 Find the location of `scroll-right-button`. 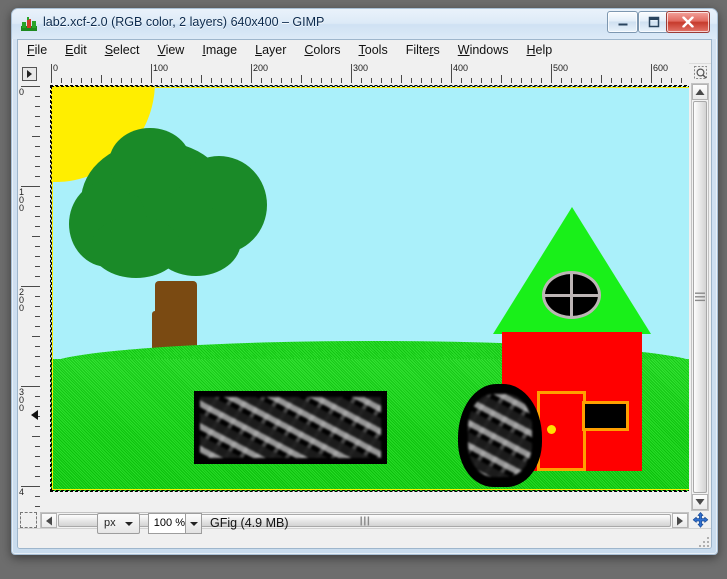

scroll-right-button is located at coordinates (680, 520).